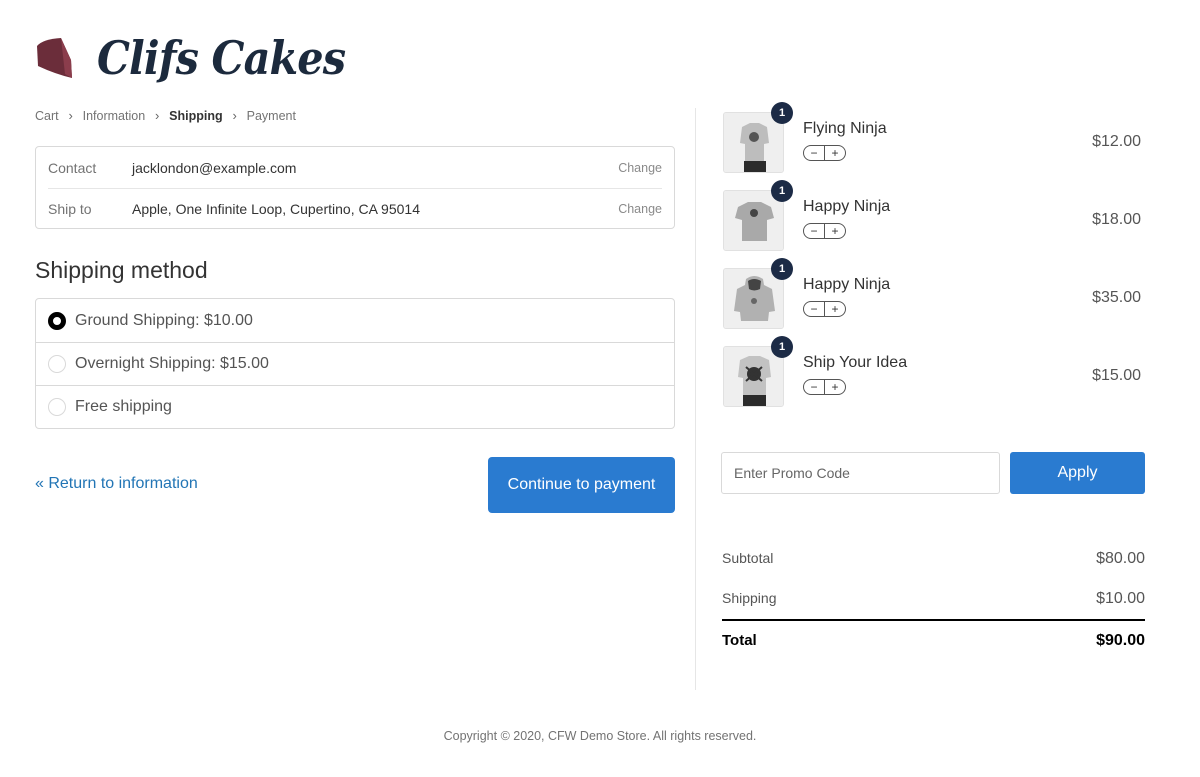  Describe the element at coordinates (1116, 141) in the screenshot. I see `item-price: $12.00` at that location.